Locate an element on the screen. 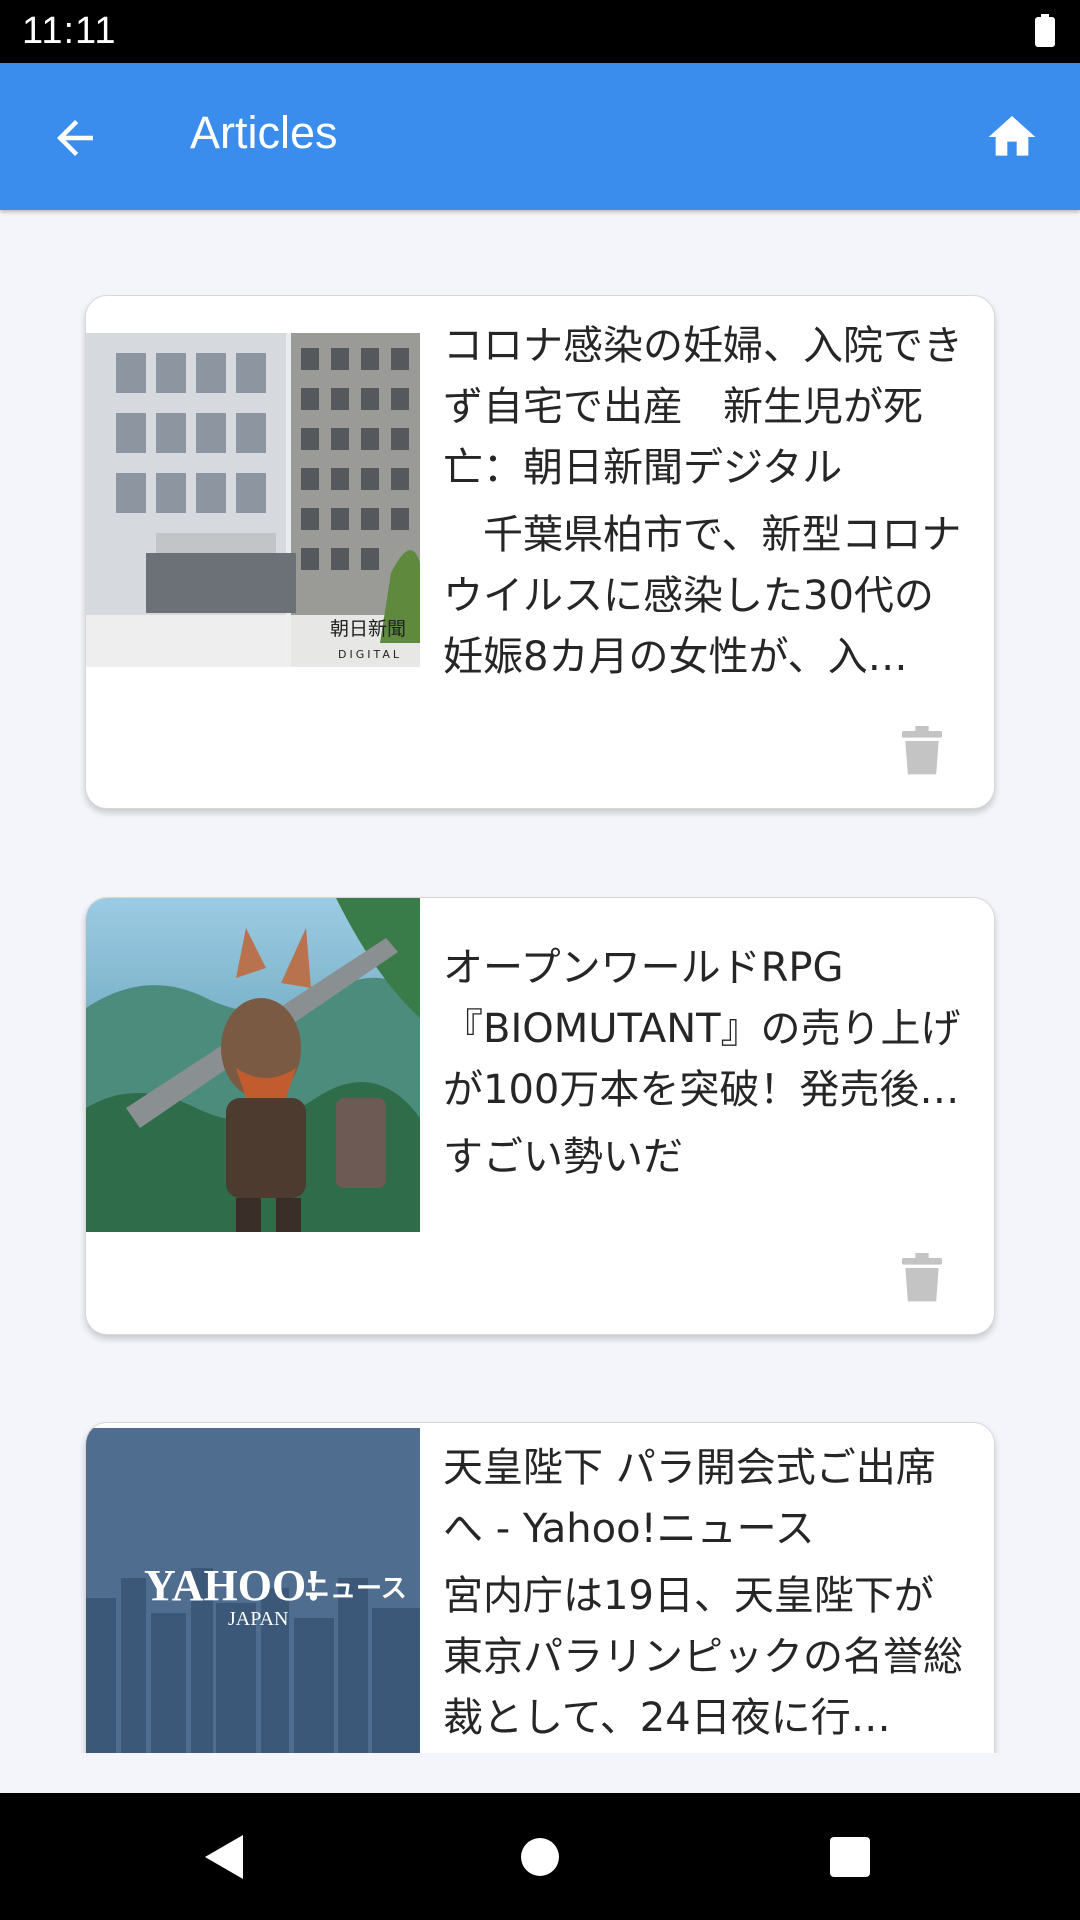  yahoo-logo-sub: ニュース is located at coordinates (355, 1589).